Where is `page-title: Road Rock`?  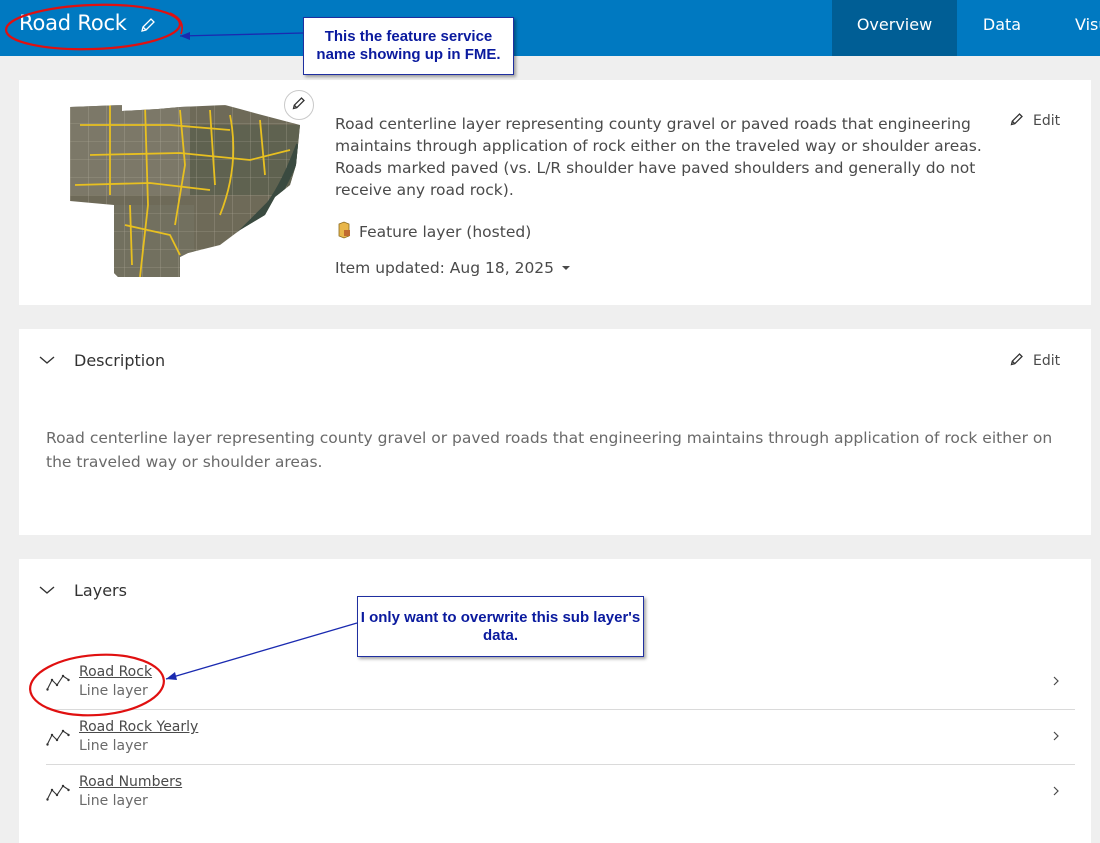
page-title: Road Rock is located at coordinates (73, 23).